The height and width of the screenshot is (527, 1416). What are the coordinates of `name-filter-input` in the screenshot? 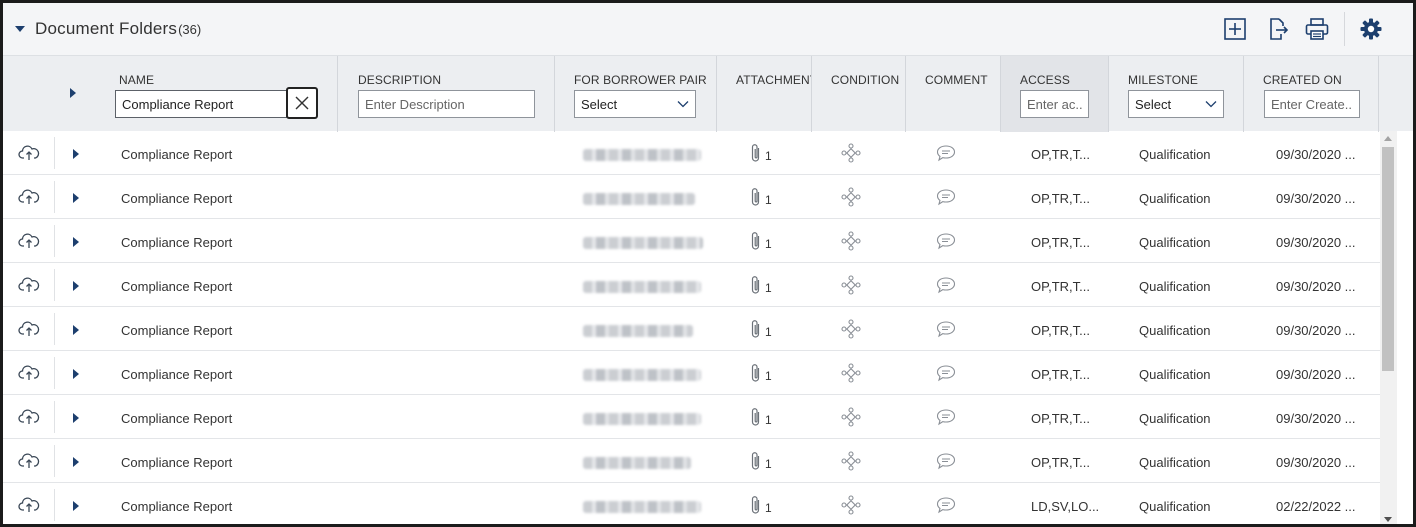 It's located at (201, 104).